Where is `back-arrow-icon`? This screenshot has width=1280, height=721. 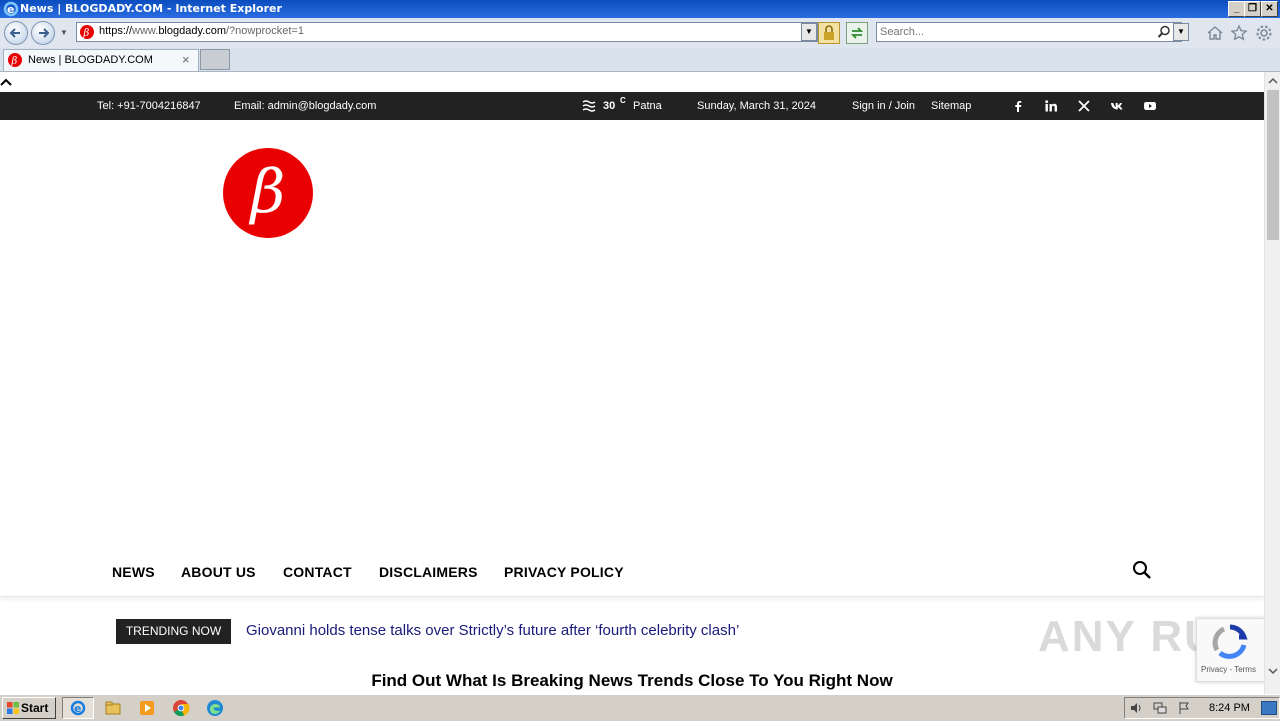
back-arrow-icon is located at coordinates (14, 33).